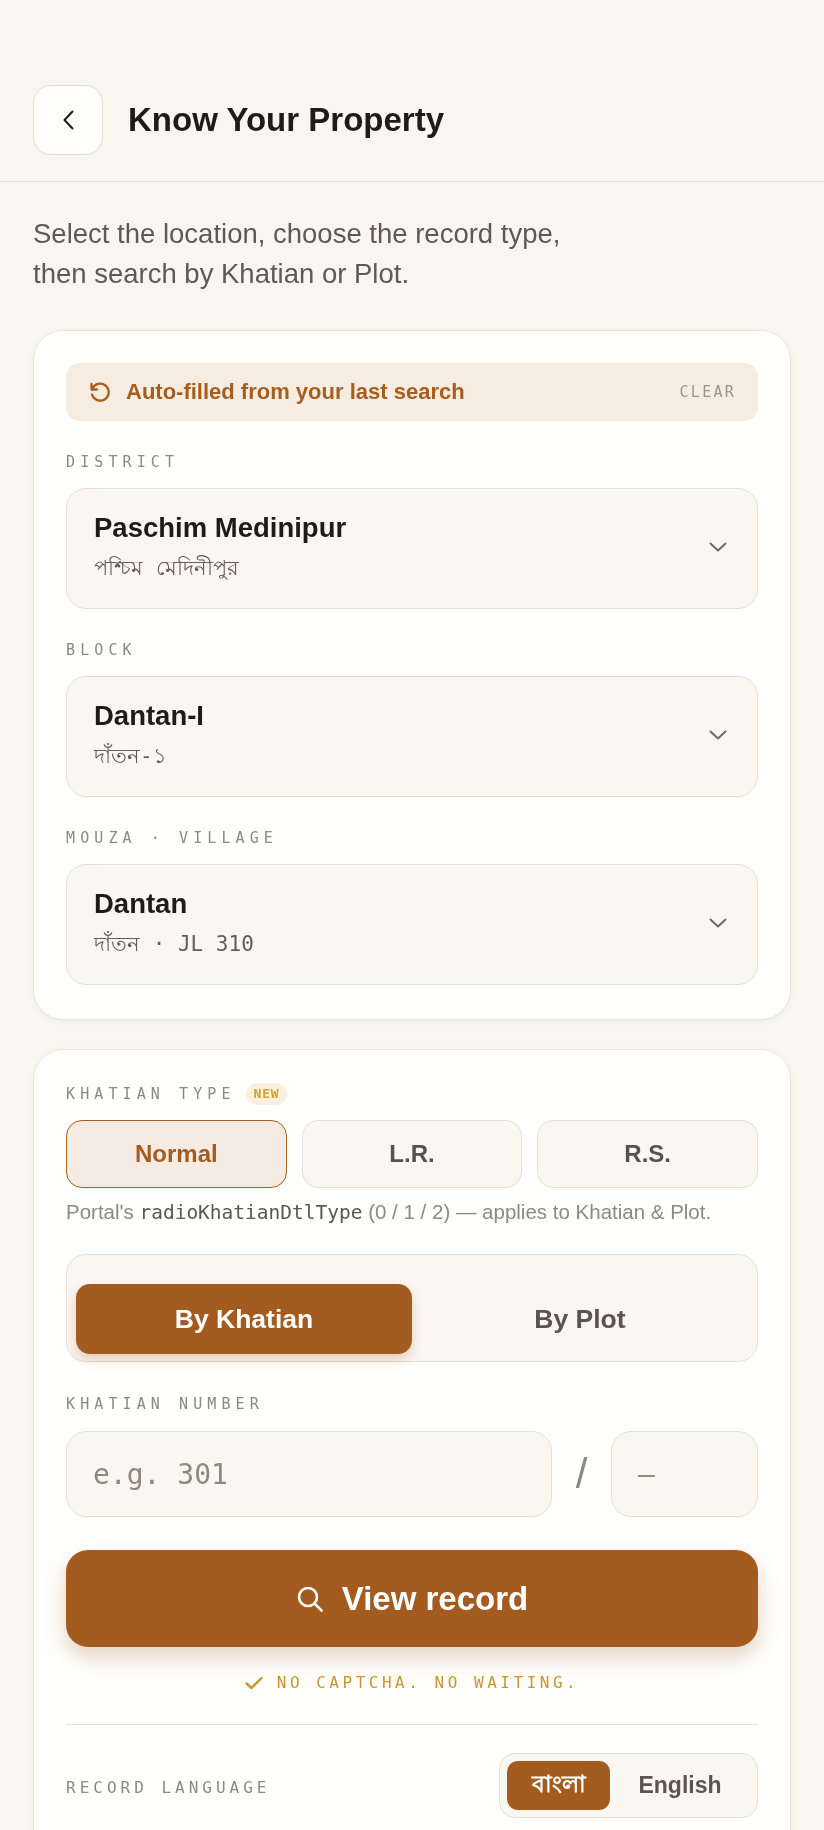 This screenshot has height=1830, width=824. Describe the element at coordinates (151, 1094) in the screenshot. I see `field-label: KHATIAN TYPE` at that location.